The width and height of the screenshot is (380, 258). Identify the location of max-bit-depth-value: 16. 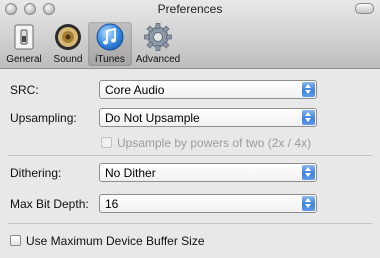
(112, 204).